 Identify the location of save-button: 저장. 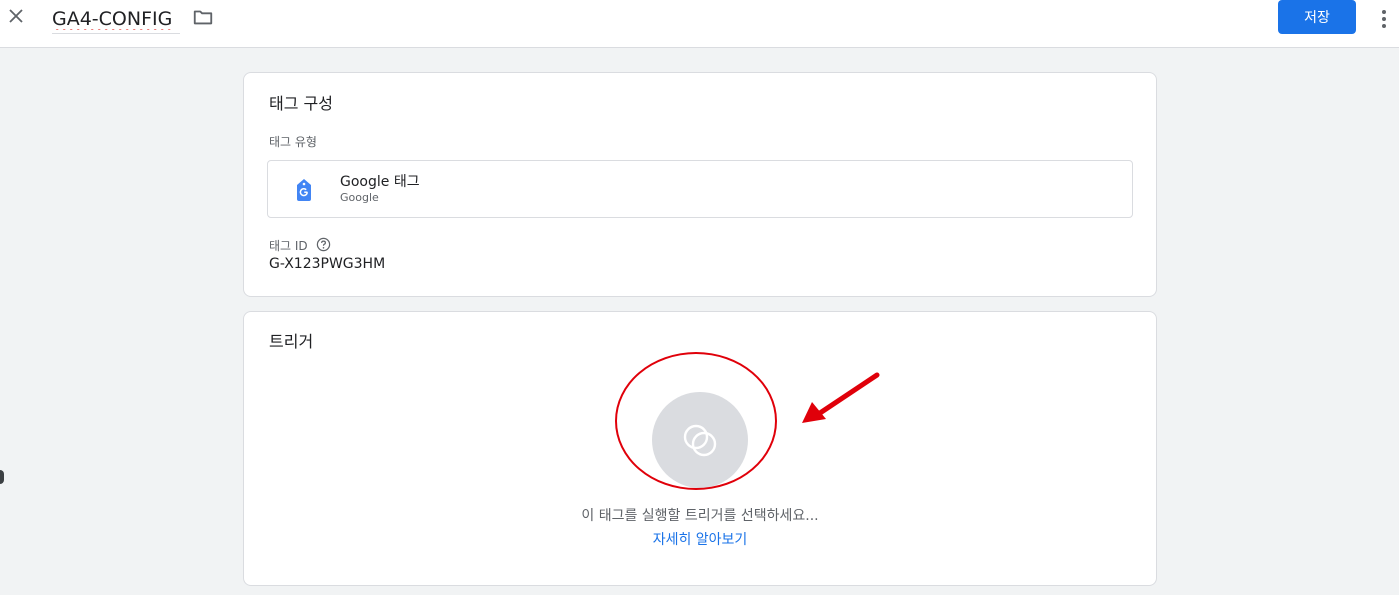
(1317, 17).